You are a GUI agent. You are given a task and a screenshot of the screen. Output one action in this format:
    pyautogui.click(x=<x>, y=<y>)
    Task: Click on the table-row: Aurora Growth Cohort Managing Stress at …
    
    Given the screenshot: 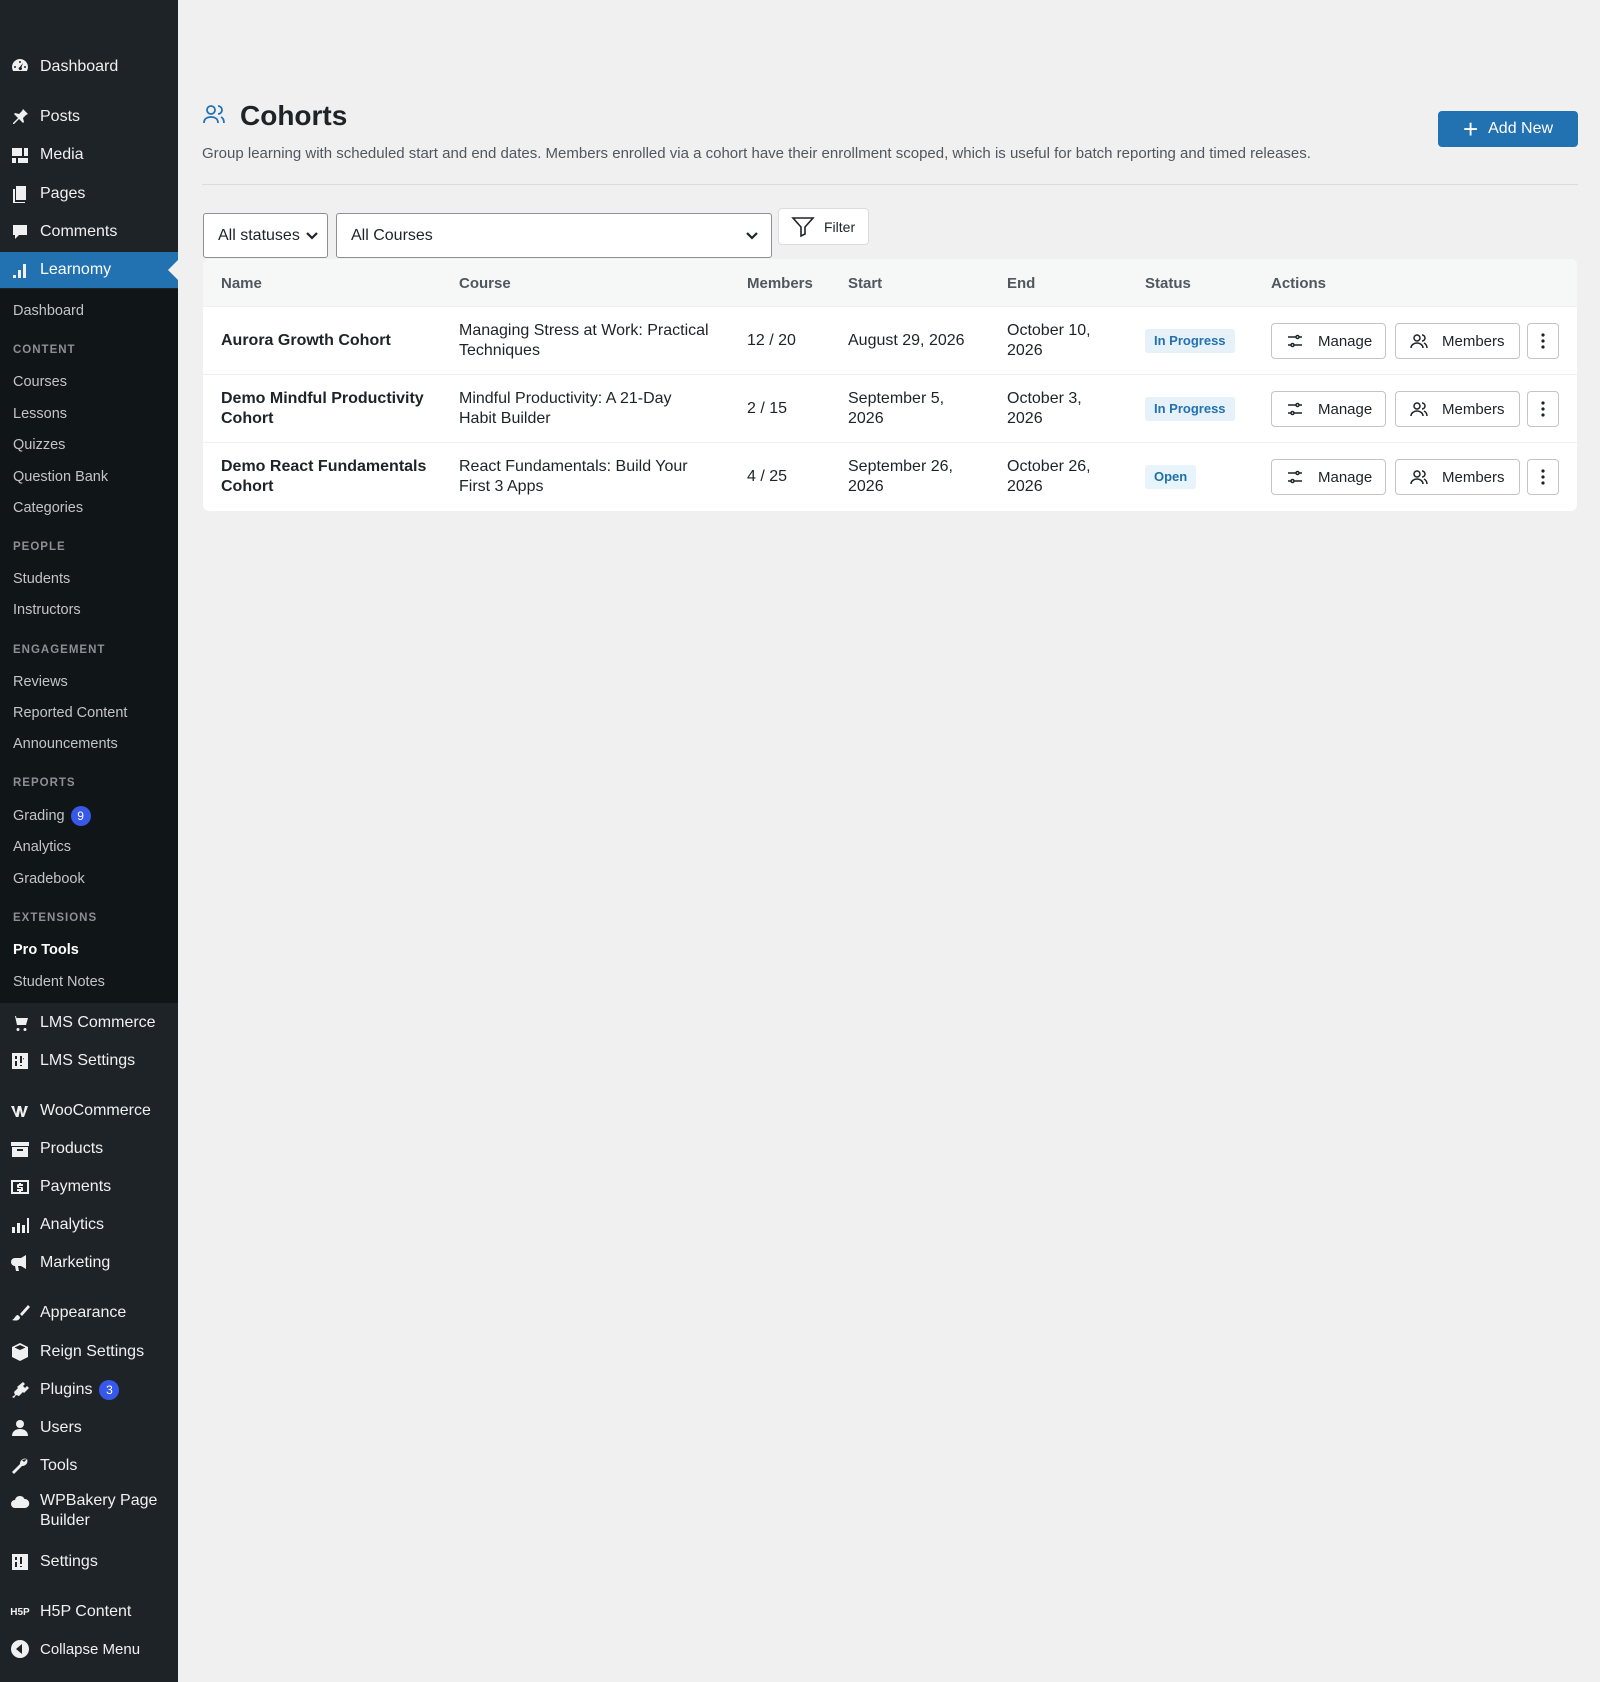 What is the action you would take?
    pyautogui.click(x=890, y=340)
    